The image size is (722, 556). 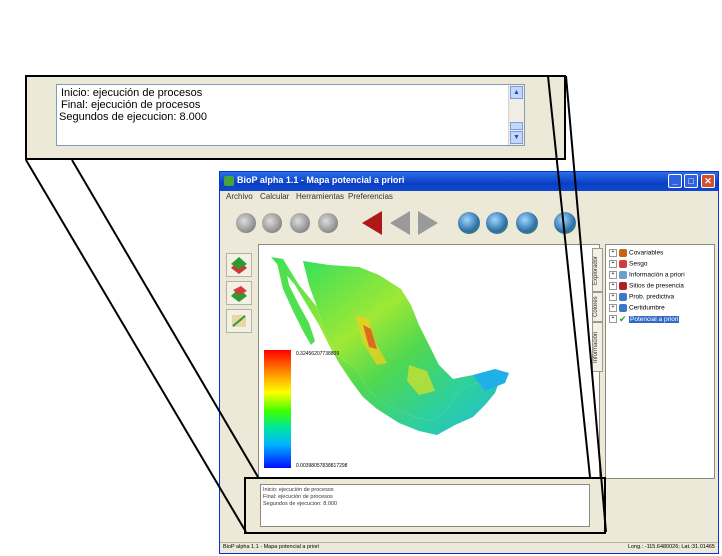 I want to click on scroll-thumb, so click(x=516, y=126).